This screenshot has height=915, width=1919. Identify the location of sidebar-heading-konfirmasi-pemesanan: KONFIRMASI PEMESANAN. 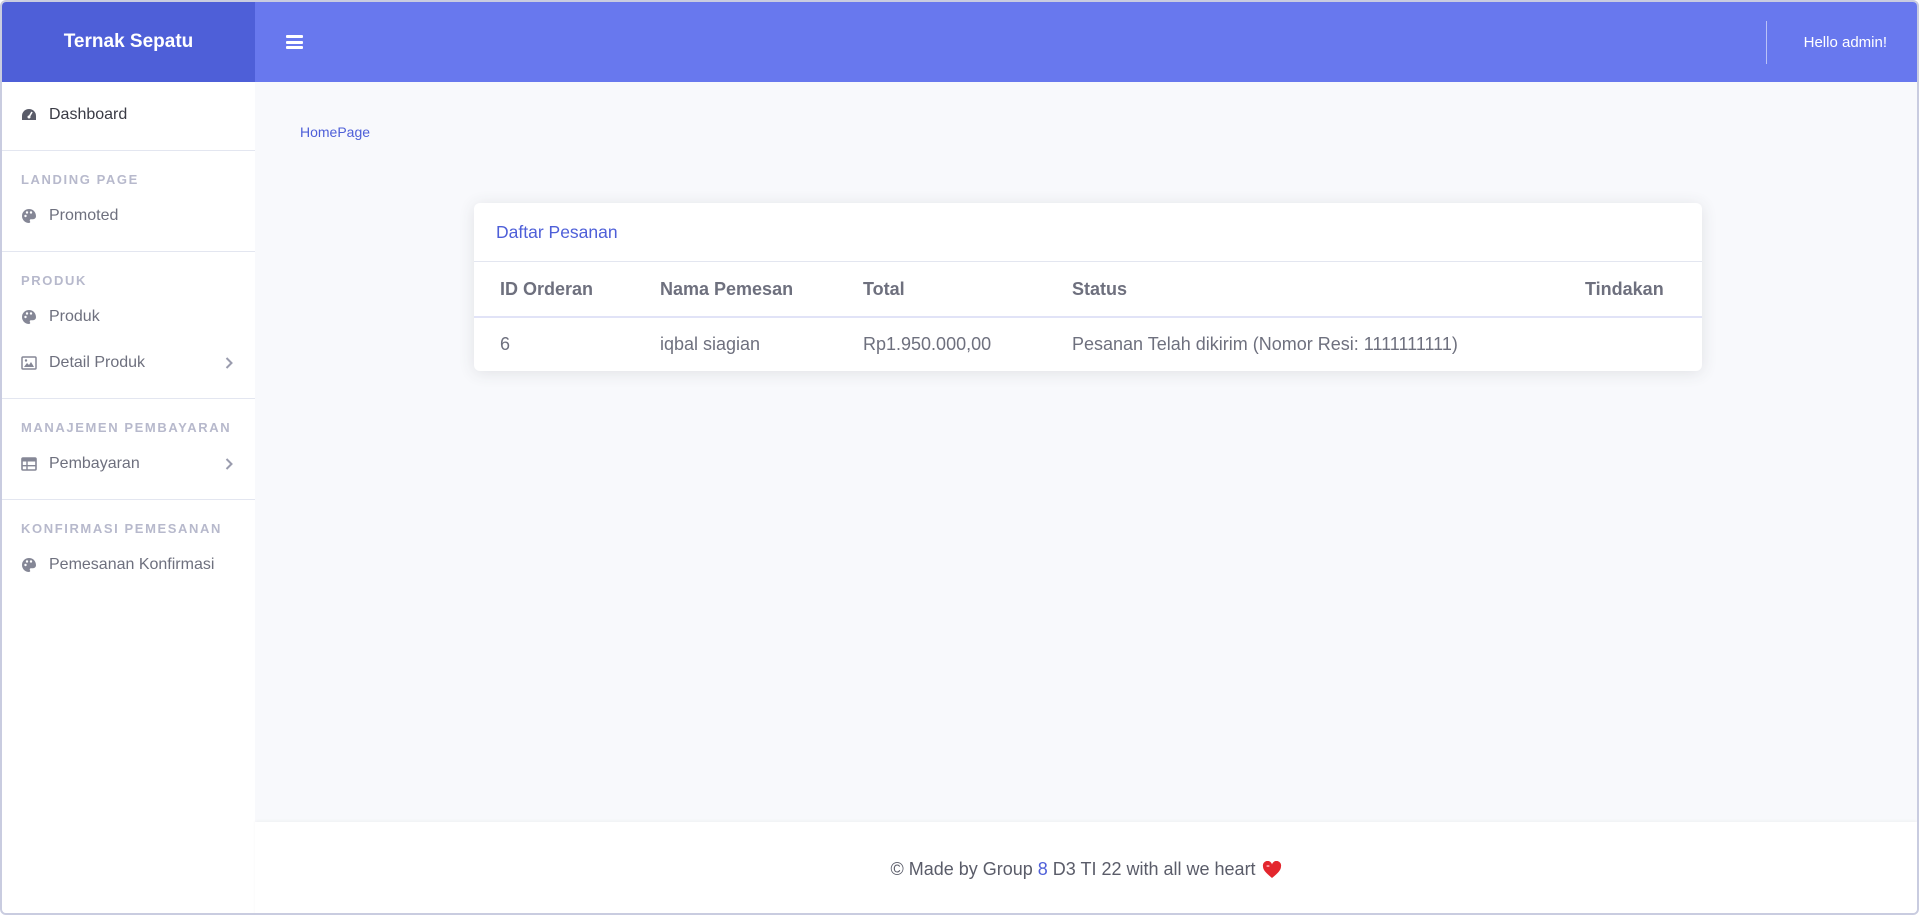
(122, 528).